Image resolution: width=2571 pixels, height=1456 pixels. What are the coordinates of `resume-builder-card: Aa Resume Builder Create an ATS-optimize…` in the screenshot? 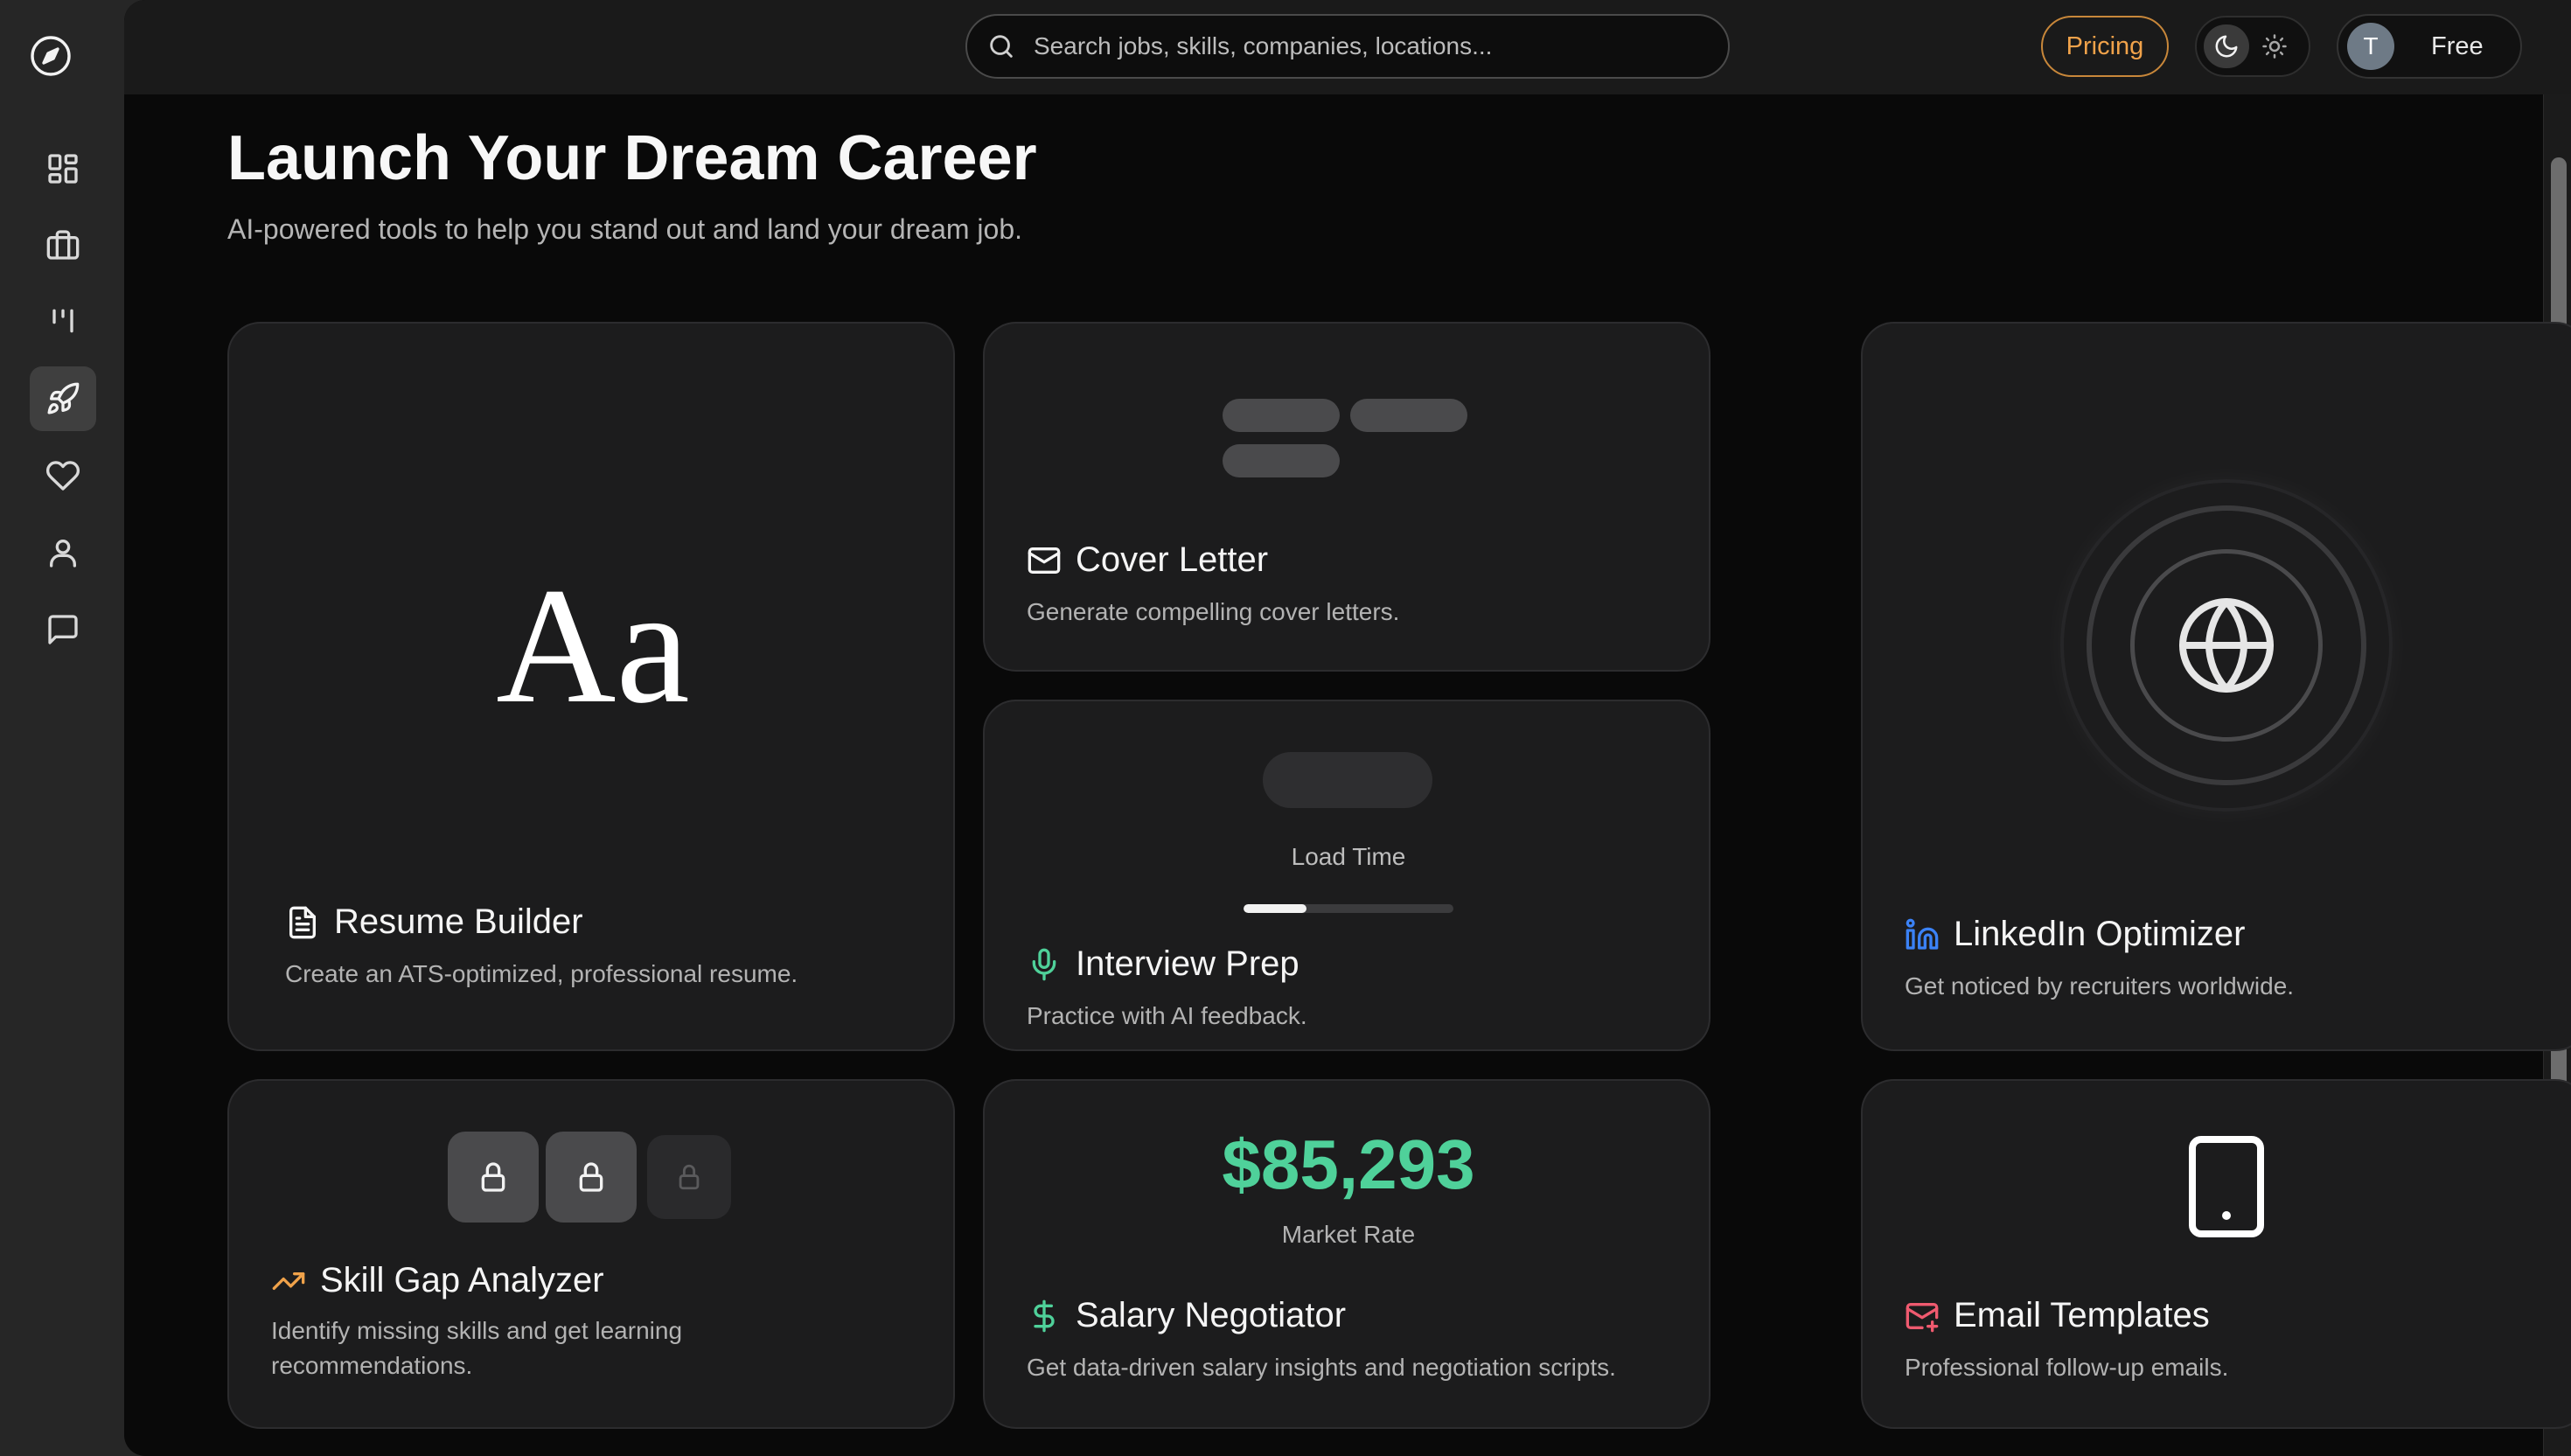 It's located at (591, 686).